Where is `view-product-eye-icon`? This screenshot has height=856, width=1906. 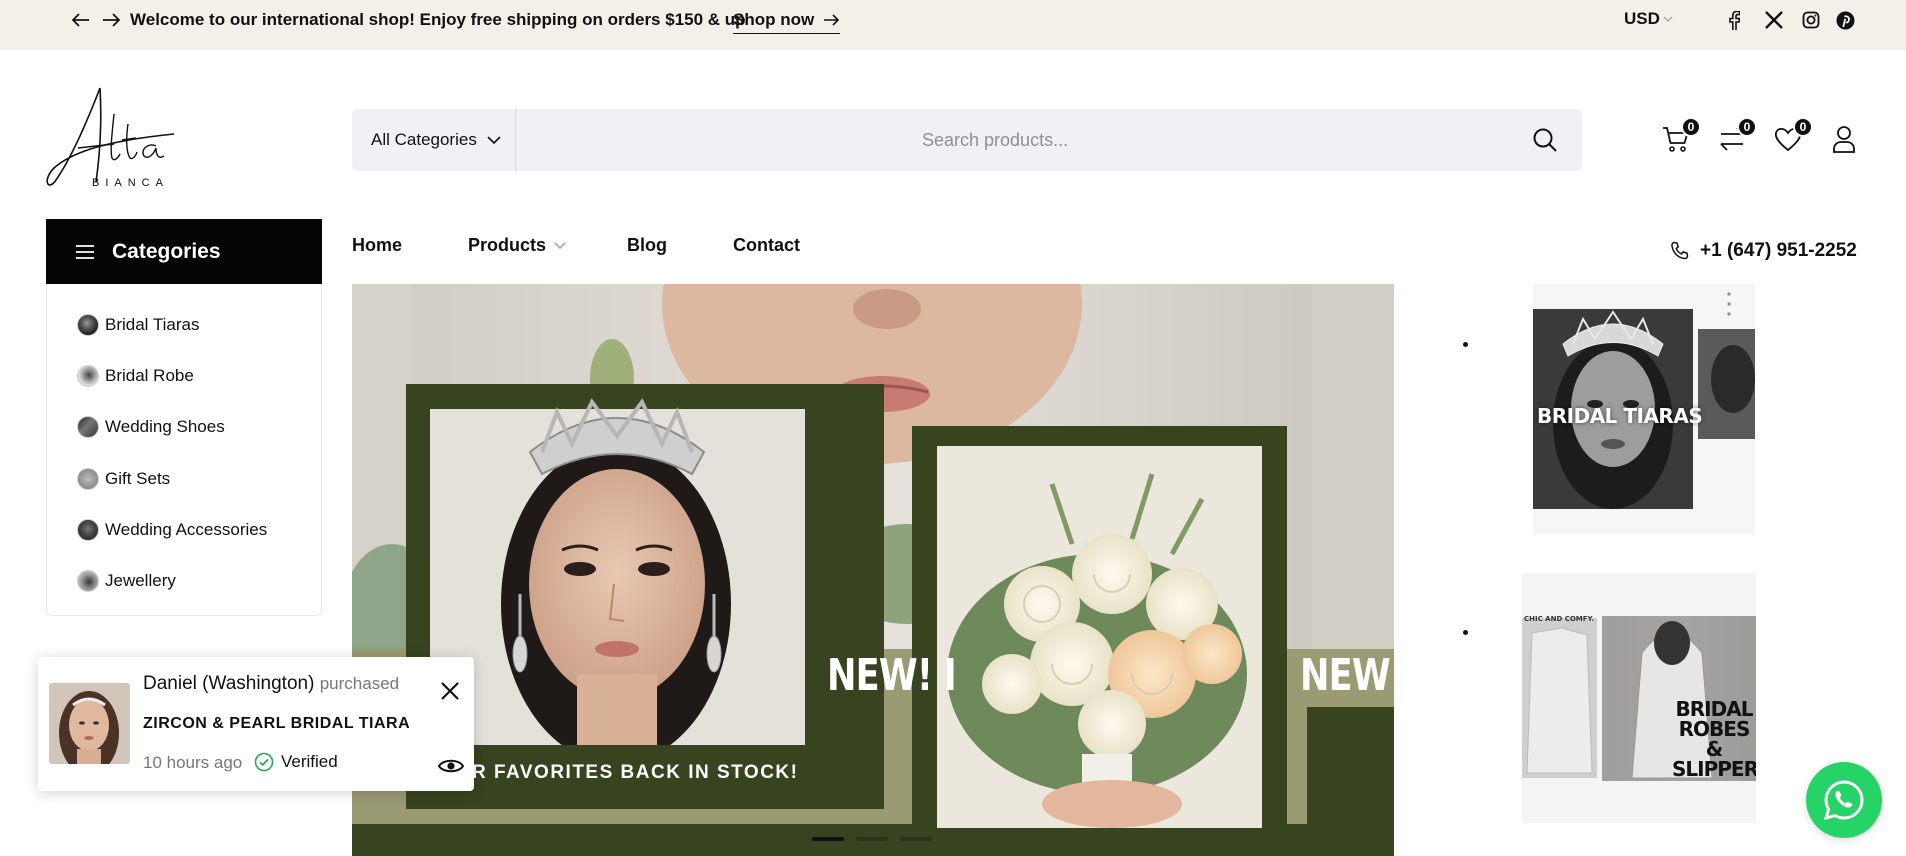 view-product-eye-icon is located at coordinates (451, 766).